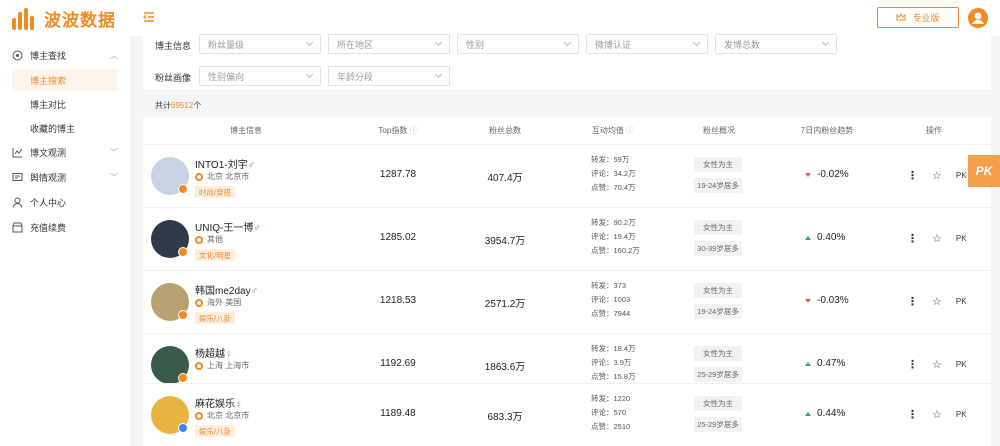  I want to click on fans-age-tag: 19-24岁居多, so click(718, 311).